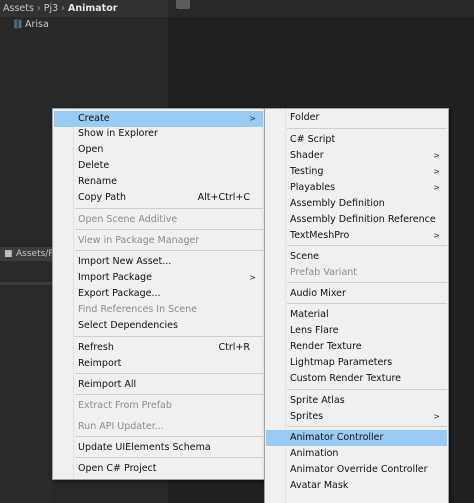  Describe the element at coordinates (314, 453) in the screenshot. I see `menu-item-label: Animation` at that location.